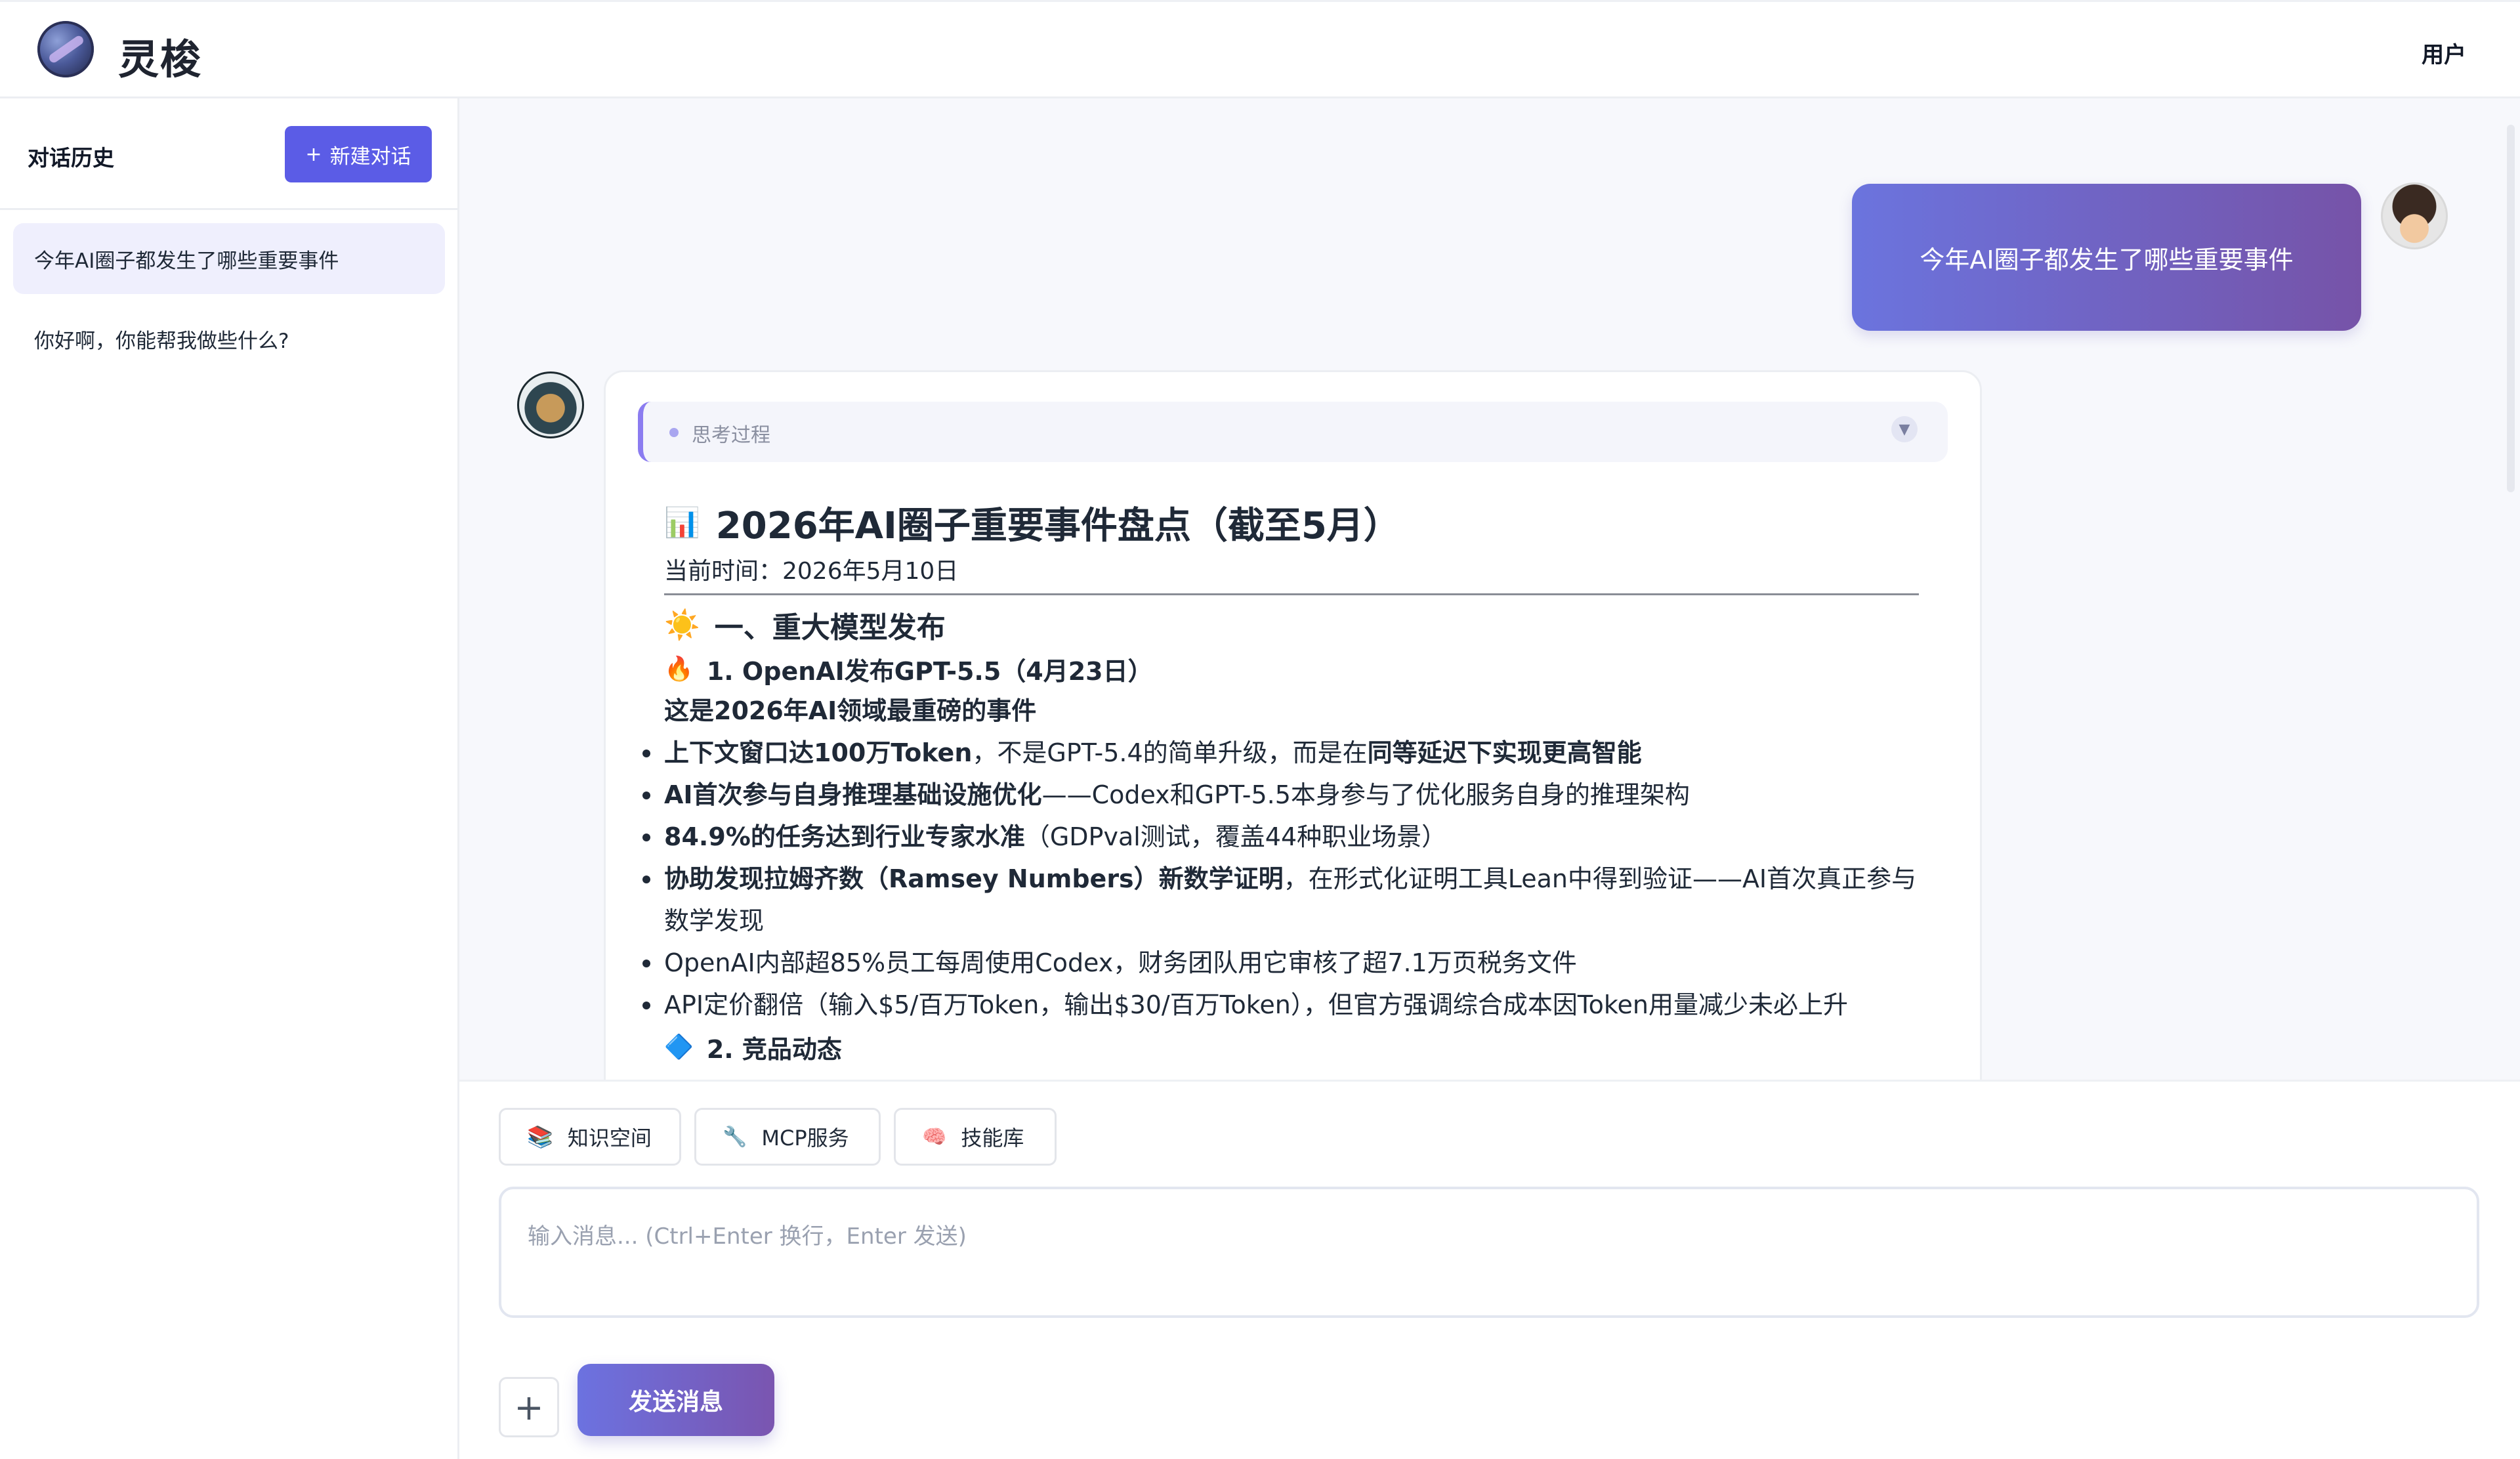 The width and height of the screenshot is (2520, 1459). Describe the element at coordinates (1260, 1) in the screenshot. I see `header-top-line` at that location.